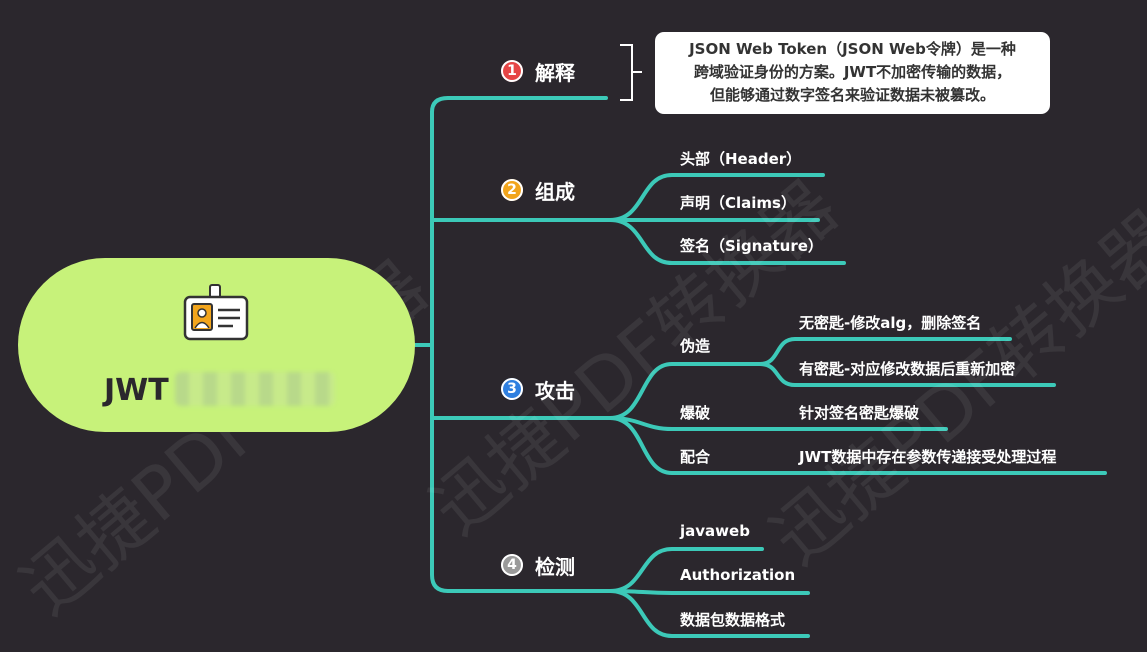 Image resolution: width=1147 pixels, height=652 pixels. I want to click on attack-forge-label: 伪造, so click(695, 345).